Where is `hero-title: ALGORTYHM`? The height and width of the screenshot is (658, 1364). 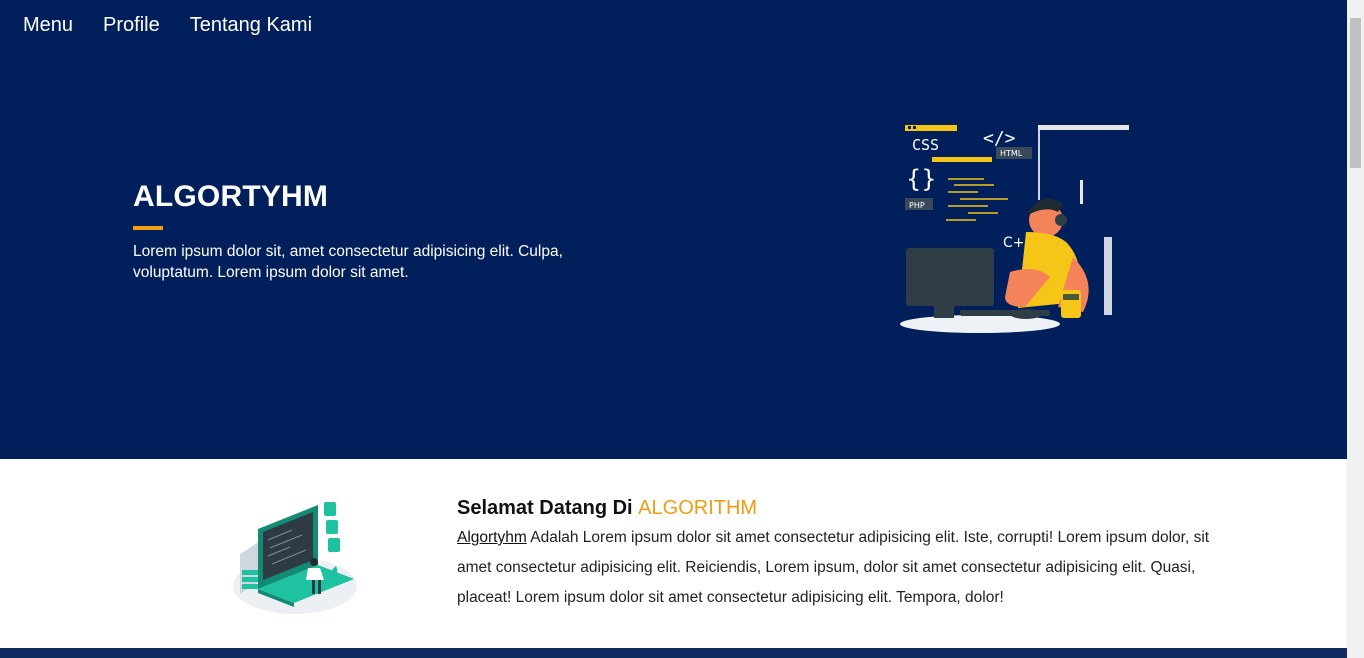
hero-title: ALGORTYHM is located at coordinates (231, 196).